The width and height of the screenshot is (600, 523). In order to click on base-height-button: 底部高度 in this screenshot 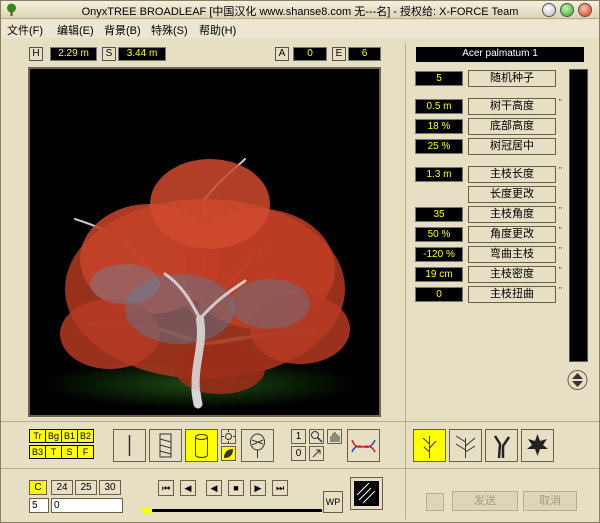, I will do `click(512, 126)`.